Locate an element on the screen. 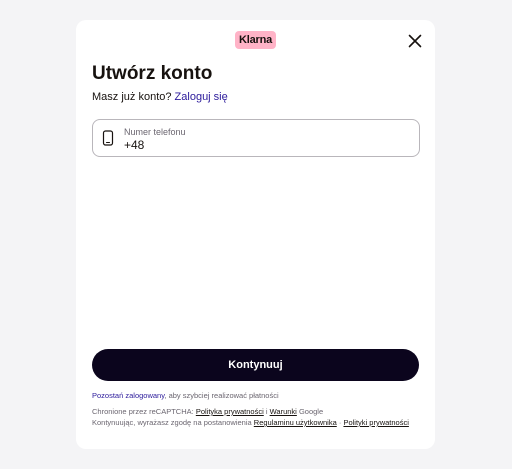 The width and height of the screenshot is (512, 469). close-icon is located at coordinates (415, 41).